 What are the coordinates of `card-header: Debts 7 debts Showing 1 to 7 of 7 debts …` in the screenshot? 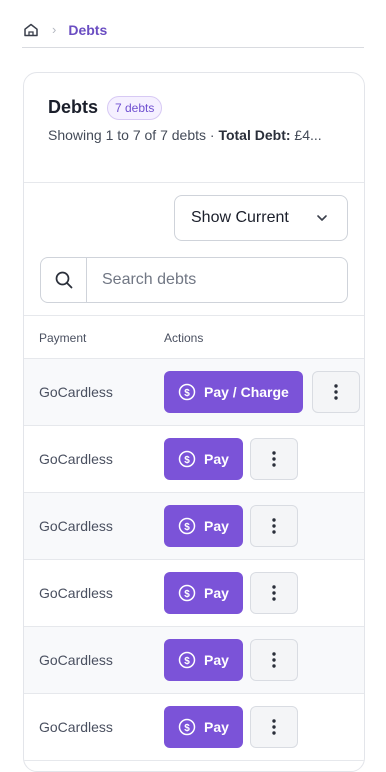 It's located at (194, 128).